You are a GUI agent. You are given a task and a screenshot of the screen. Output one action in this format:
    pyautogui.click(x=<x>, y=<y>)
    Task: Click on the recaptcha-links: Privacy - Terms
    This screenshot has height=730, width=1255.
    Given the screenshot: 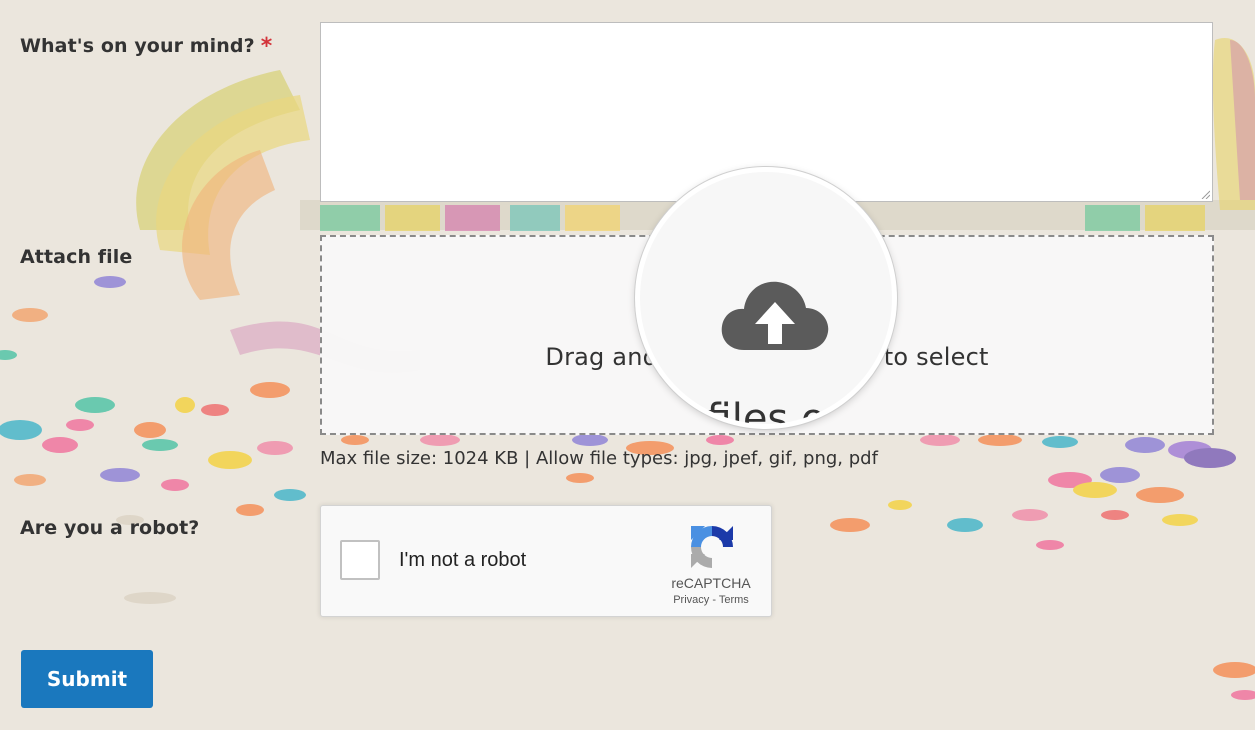 What is the action you would take?
    pyautogui.click(x=711, y=600)
    